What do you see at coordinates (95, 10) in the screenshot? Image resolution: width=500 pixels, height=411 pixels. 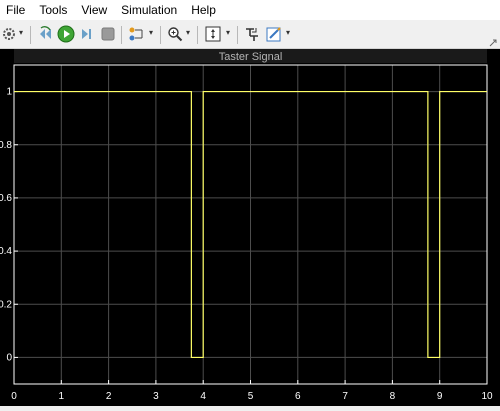 I see `menu-view: View` at bounding box center [95, 10].